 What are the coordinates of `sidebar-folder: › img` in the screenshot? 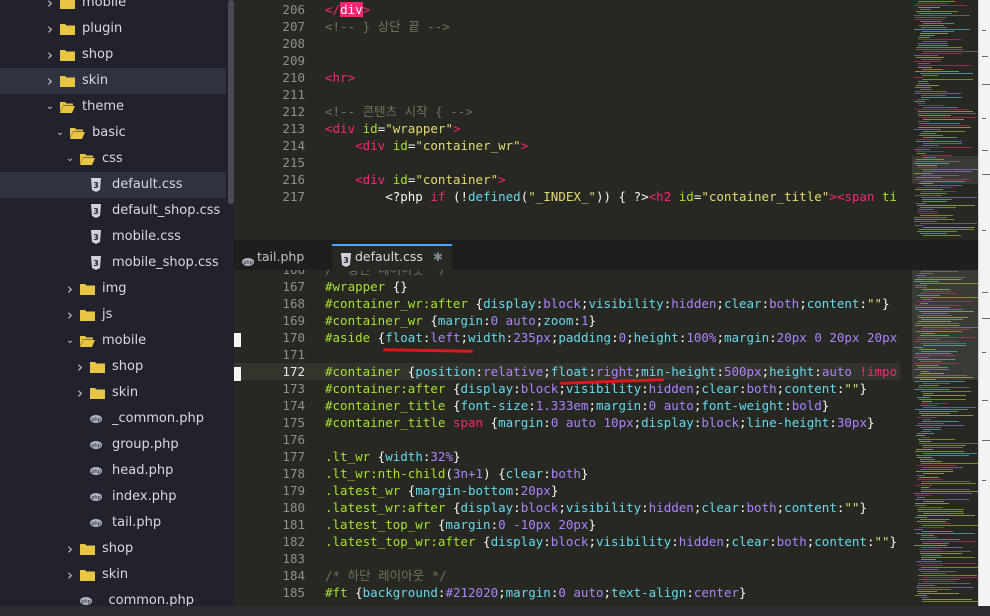 It's located at (113, 289).